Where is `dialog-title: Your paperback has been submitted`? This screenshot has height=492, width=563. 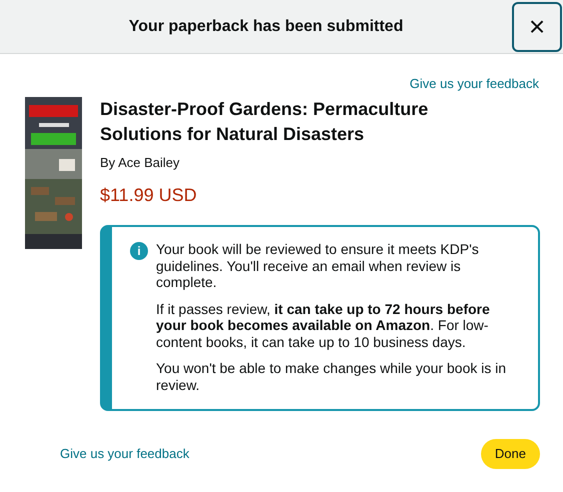
dialog-title: Your paperback has been submitted is located at coordinates (266, 26).